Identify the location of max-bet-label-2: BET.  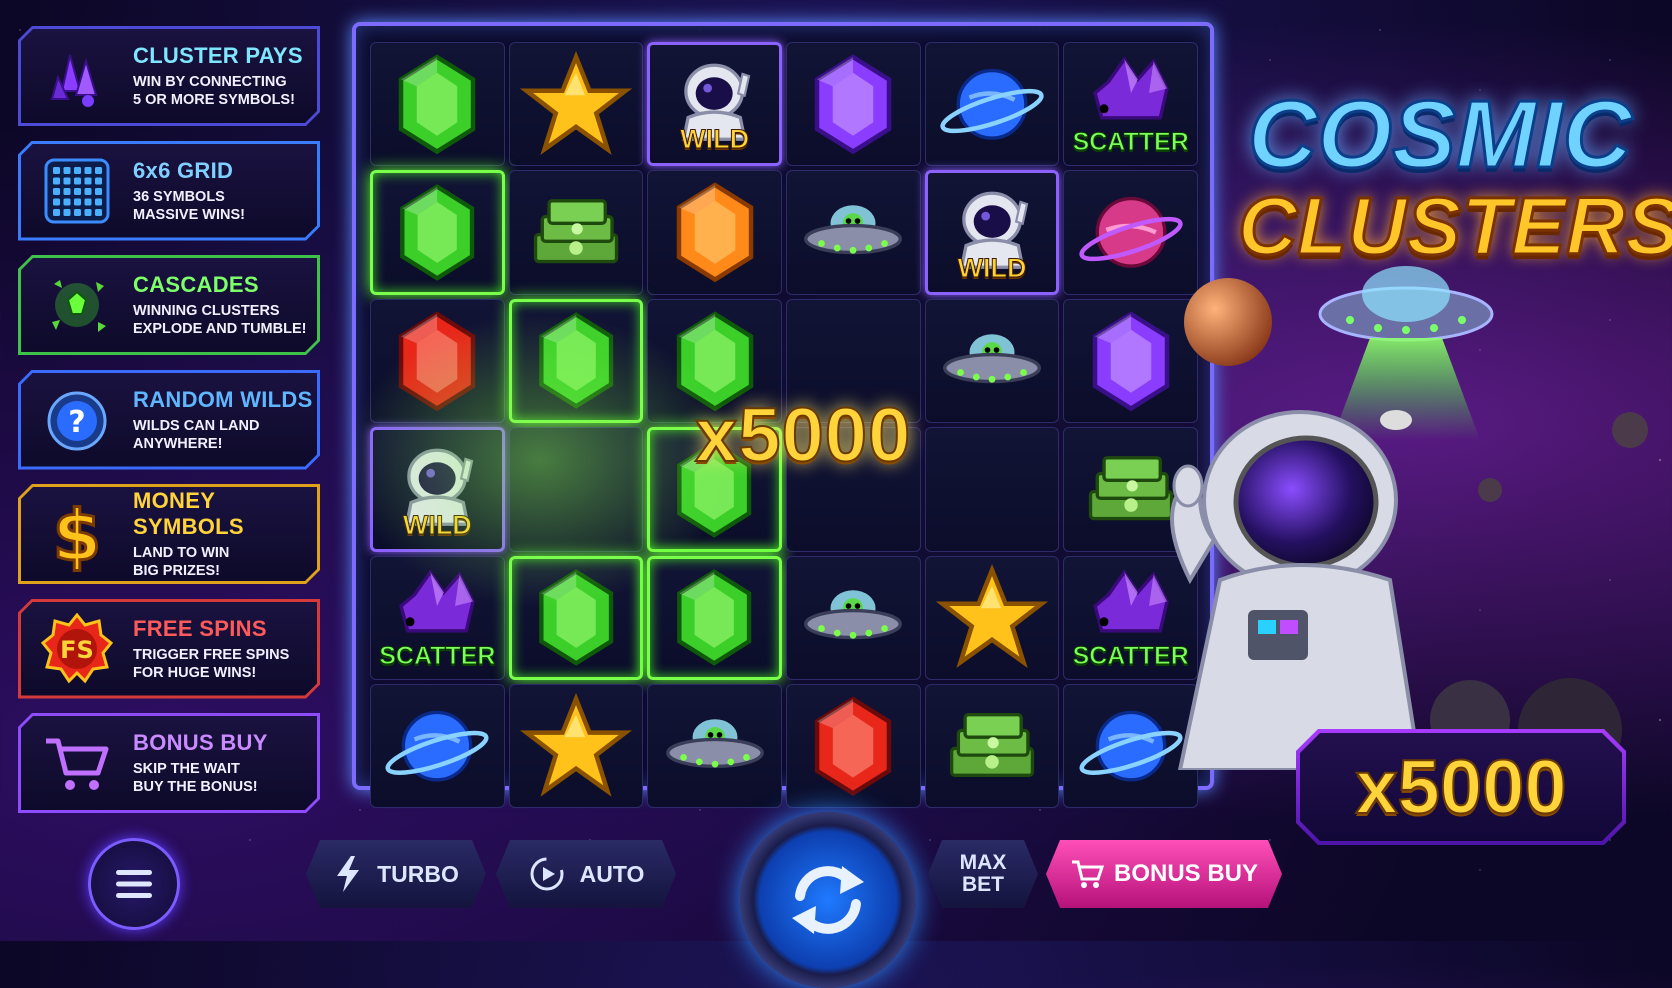
(983, 884).